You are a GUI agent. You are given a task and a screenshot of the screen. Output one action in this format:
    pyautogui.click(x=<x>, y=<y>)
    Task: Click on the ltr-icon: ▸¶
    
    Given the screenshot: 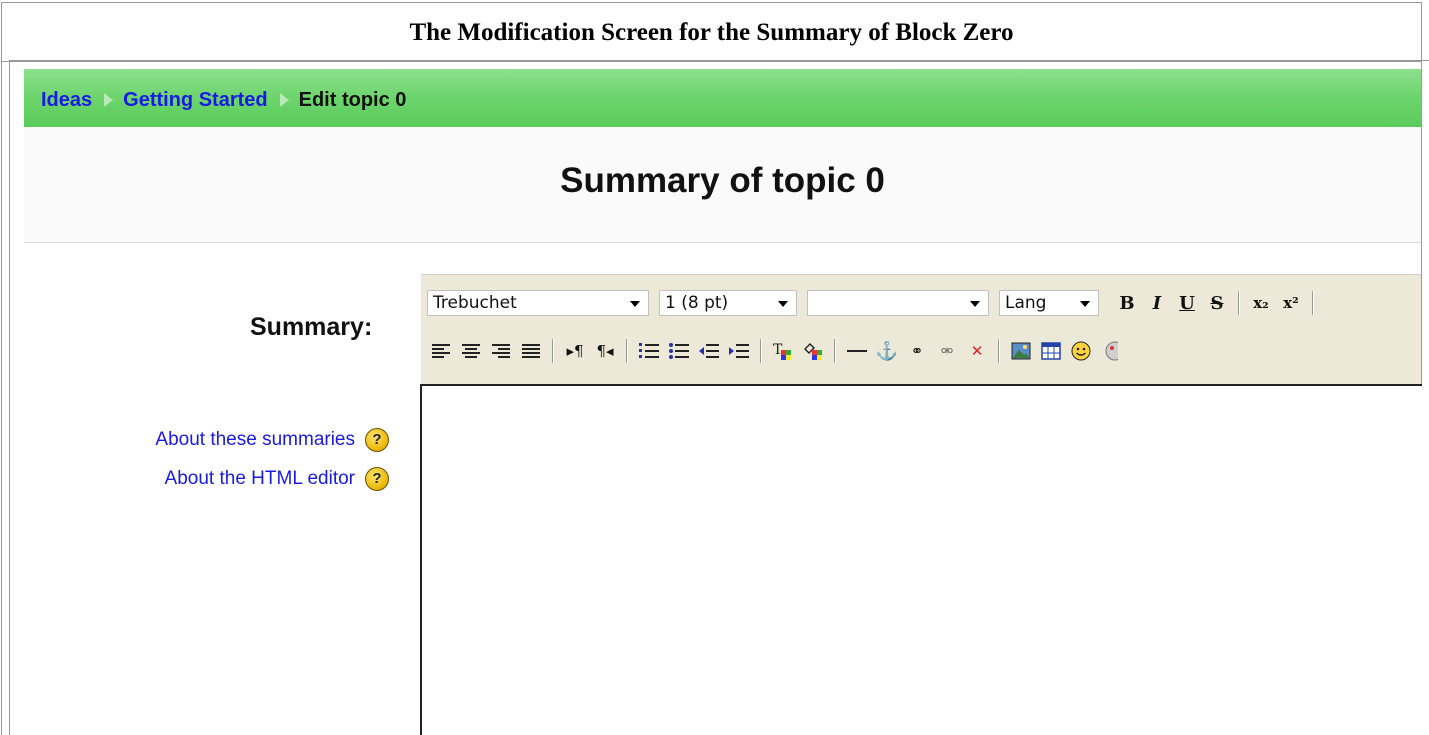 What is the action you would take?
    pyautogui.click(x=575, y=351)
    